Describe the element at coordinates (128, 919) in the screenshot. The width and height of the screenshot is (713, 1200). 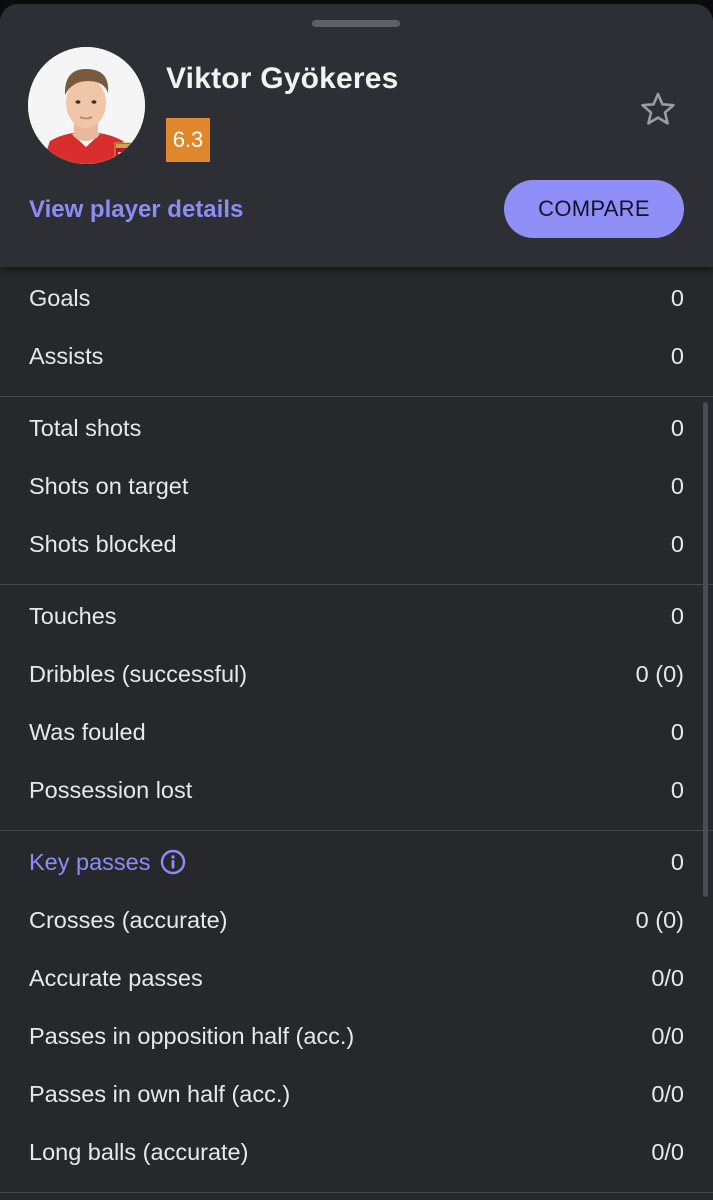
I see `stat-label: Crosses (accurate)` at that location.